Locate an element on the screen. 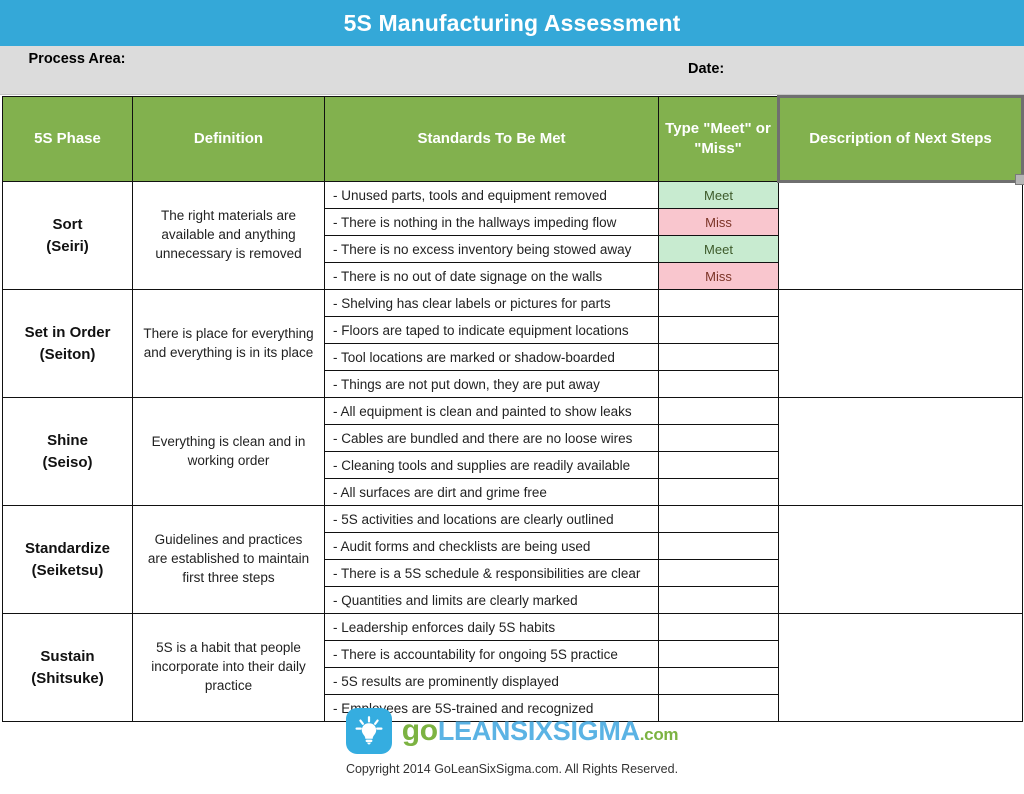  info-bar: Process Area: Date: is located at coordinates (512, 70).